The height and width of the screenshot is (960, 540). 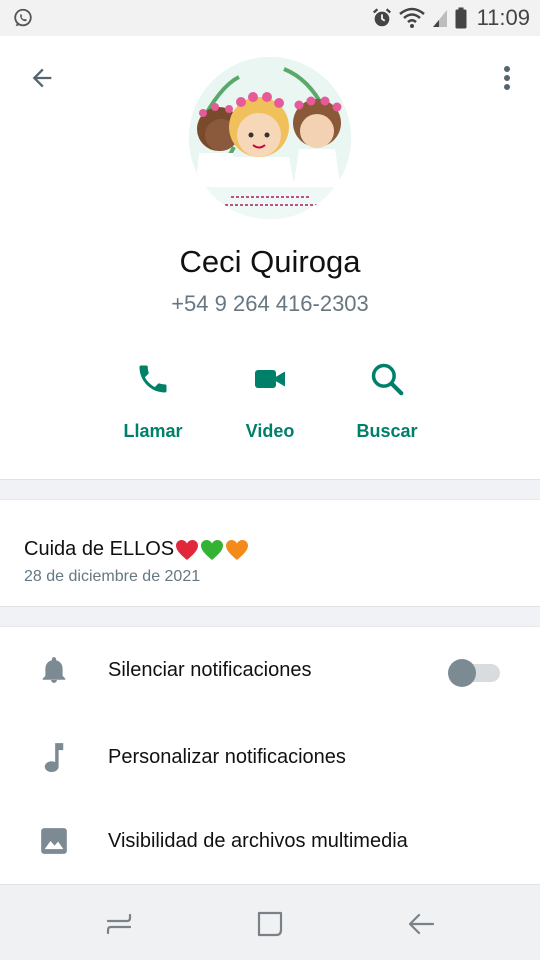 What do you see at coordinates (270, 303) in the screenshot?
I see `contact-phone: +54 9 264 416-2303` at bounding box center [270, 303].